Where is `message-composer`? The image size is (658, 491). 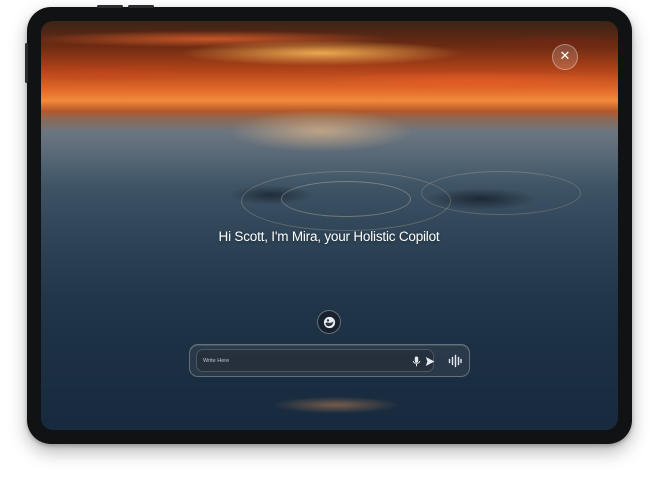
message-composer is located at coordinates (329, 360).